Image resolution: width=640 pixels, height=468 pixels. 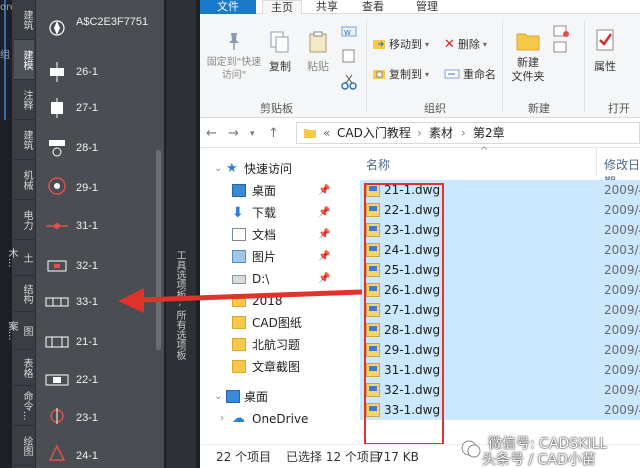 I want to click on expand-chevron-icon: ›, so click(x=222, y=419).